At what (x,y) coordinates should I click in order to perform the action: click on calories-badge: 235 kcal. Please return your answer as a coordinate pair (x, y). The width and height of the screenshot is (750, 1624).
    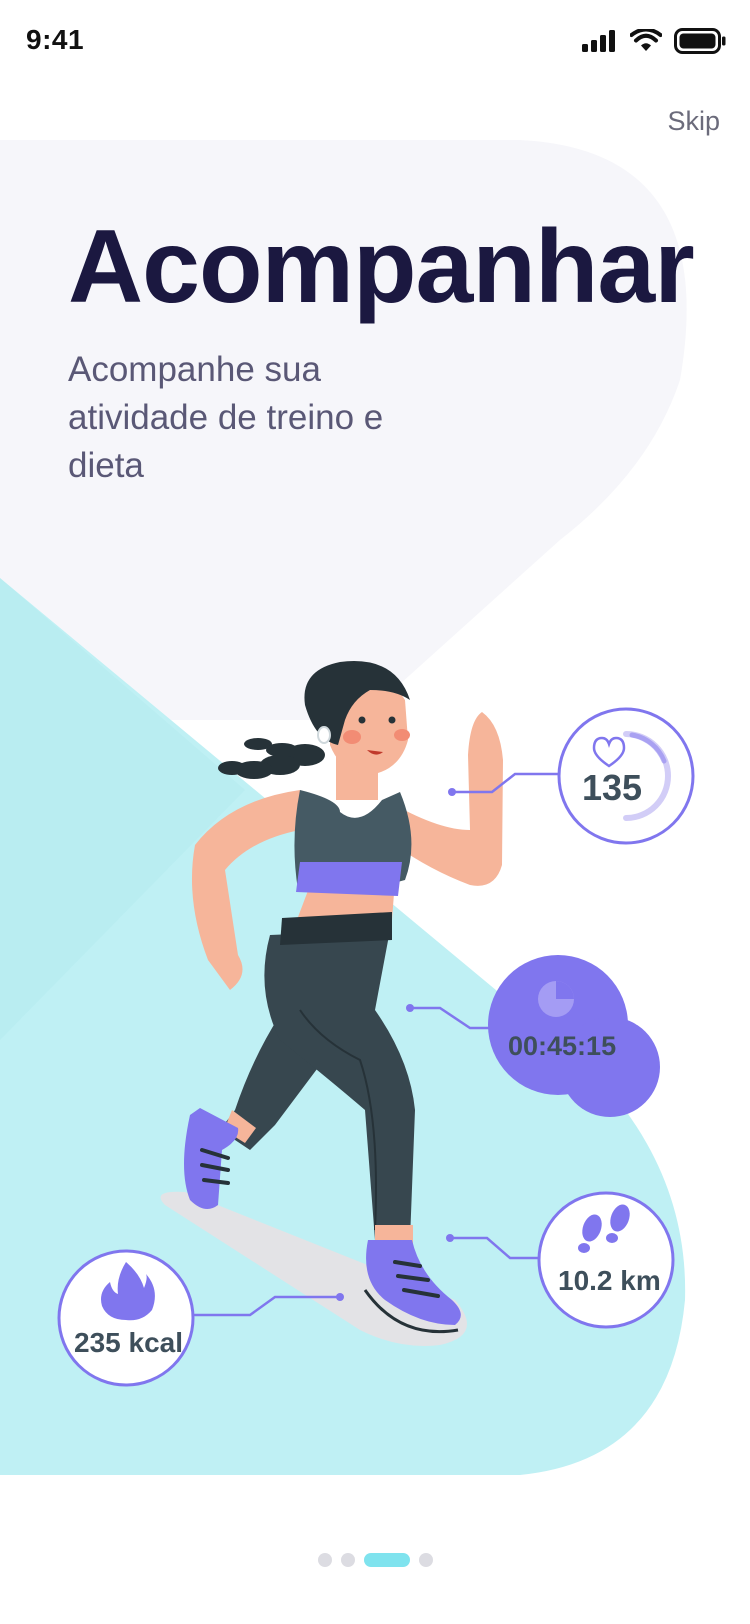
    Looking at the image, I should click on (126, 1318).